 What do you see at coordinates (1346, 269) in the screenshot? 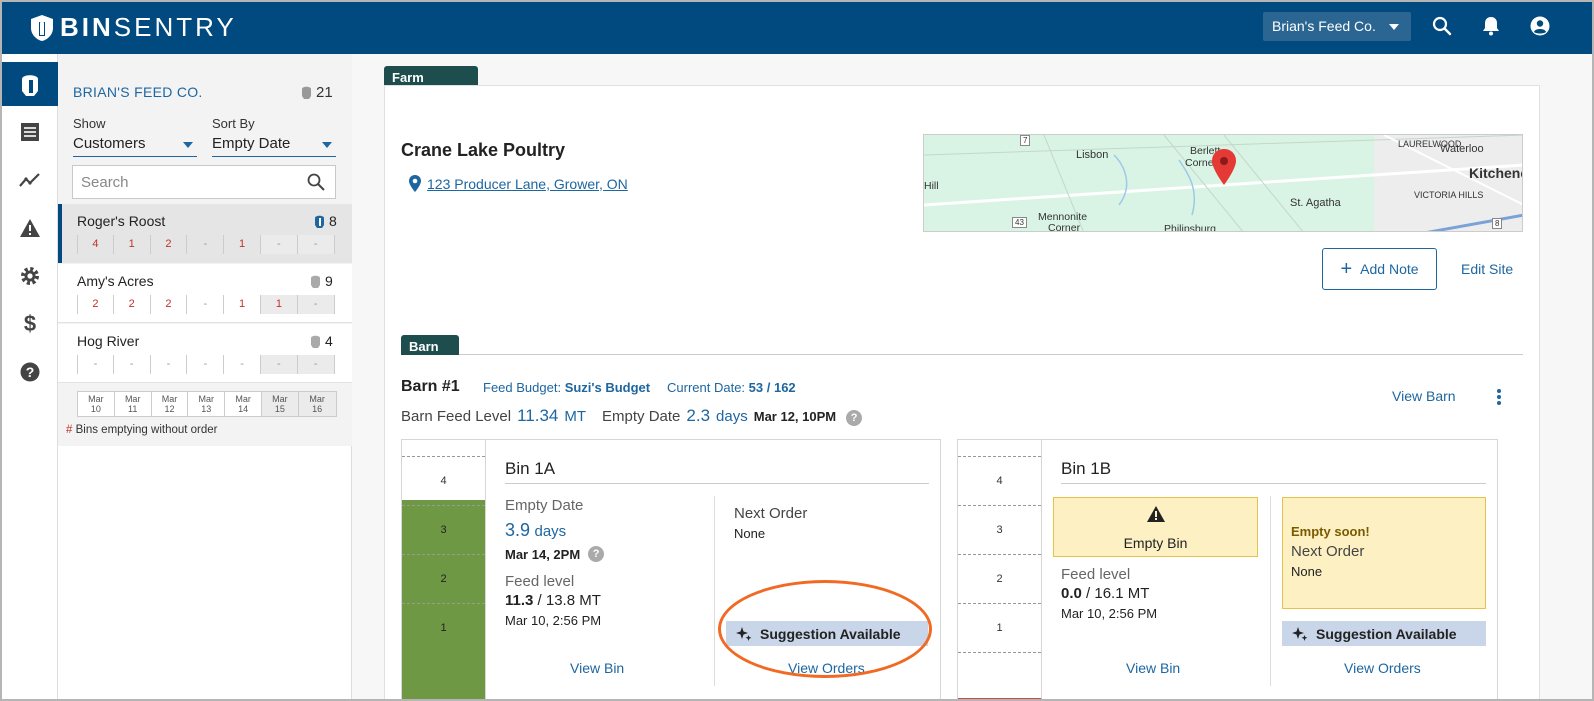
I see `plus-icon: +` at bounding box center [1346, 269].